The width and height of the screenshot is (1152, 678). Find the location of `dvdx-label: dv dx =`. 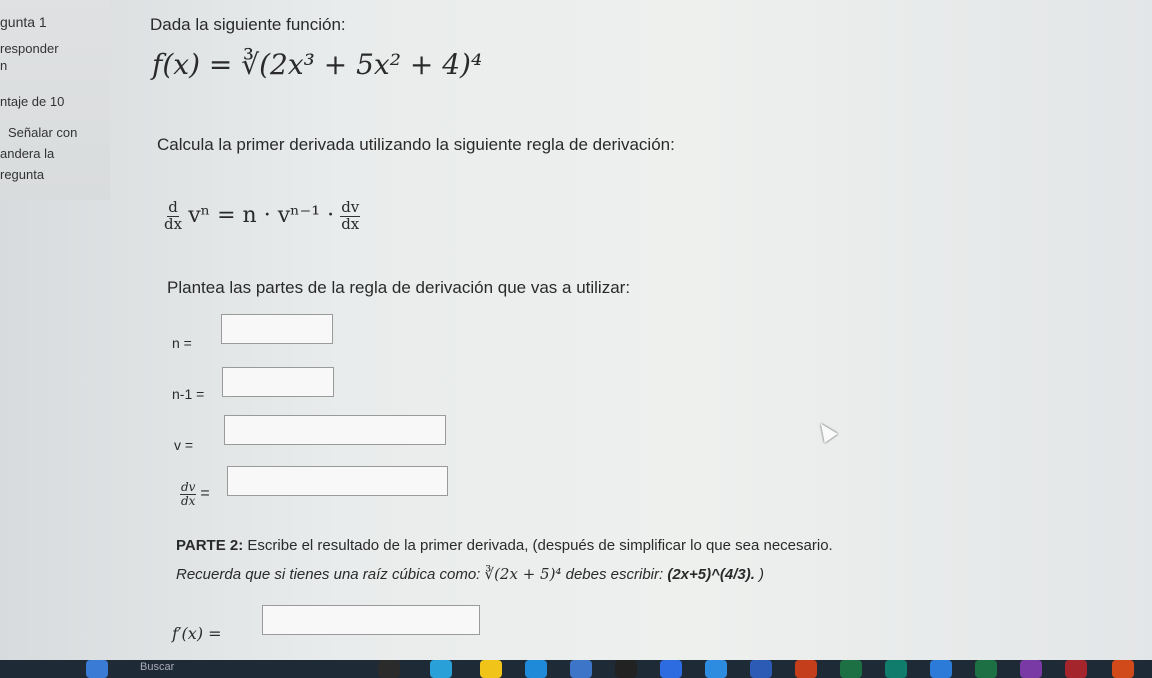

dvdx-label: dv dx = is located at coordinates (195, 494).